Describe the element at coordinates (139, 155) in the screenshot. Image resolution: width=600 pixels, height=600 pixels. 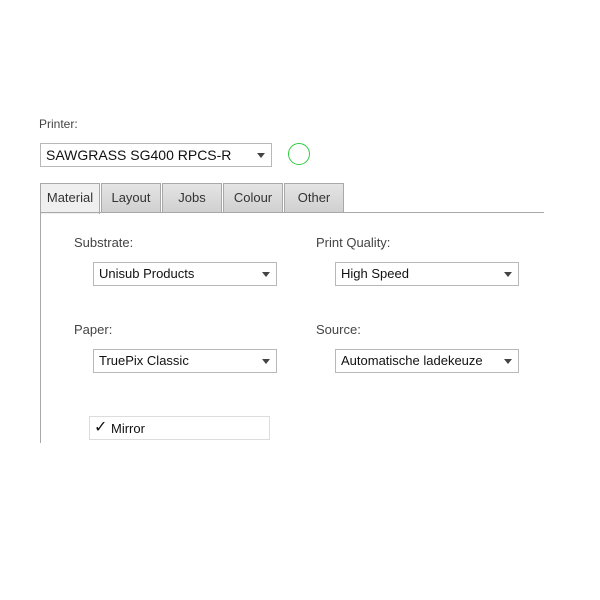
I see `printer-dropdown-value: SAWGRASS SG400 RPCS-R` at that location.